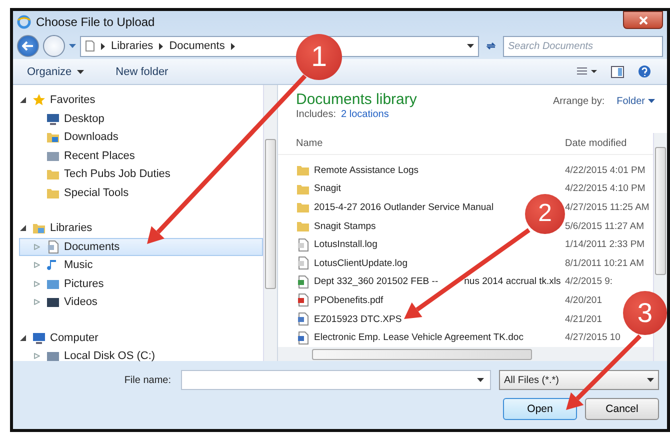 The width and height of the screenshot is (670, 440). What do you see at coordinates (365, 114) in the screenshot?
I see `locations-link: 2 locations` at bounding box center [365, 114].